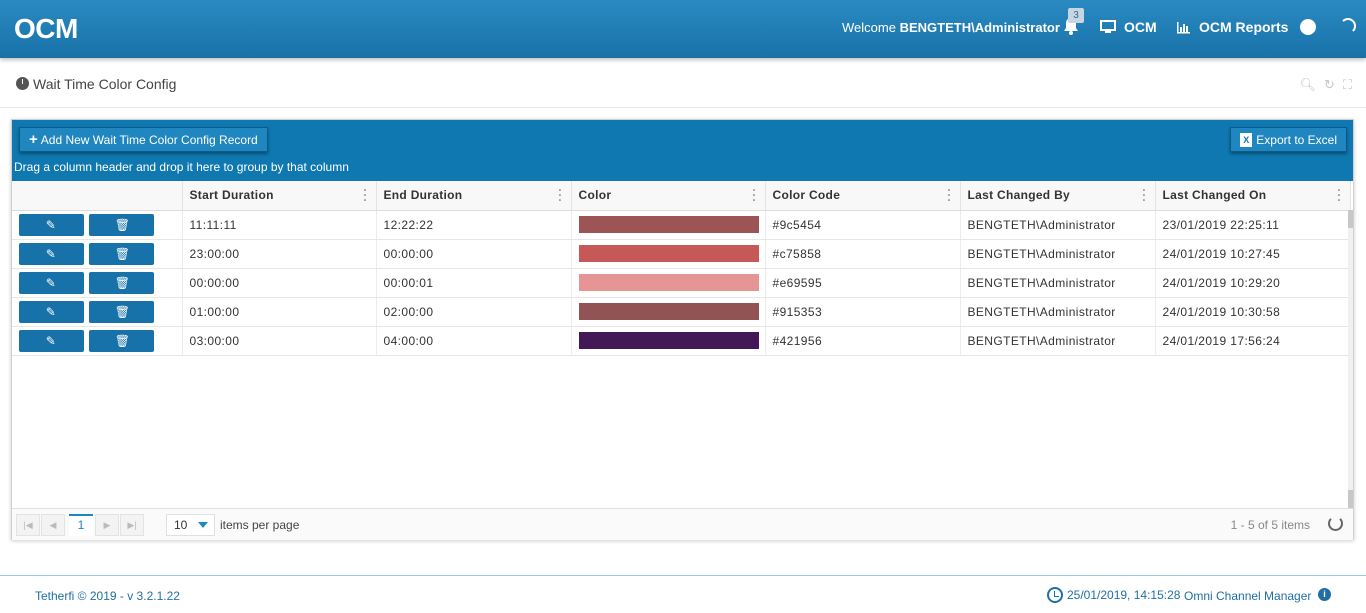  I want to click on cell-last-changed-on: 24/01/2019 10:30:58, so click(1253, 312).